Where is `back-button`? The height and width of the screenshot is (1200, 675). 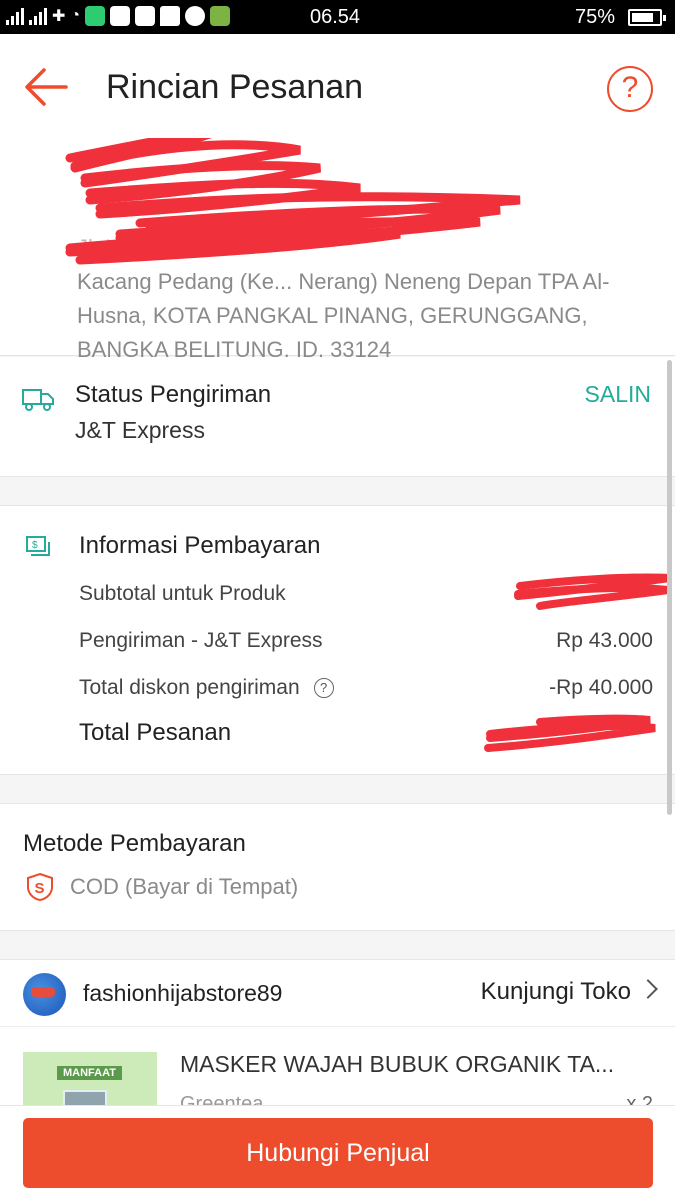 back-button is located at coordinates (47, 87).